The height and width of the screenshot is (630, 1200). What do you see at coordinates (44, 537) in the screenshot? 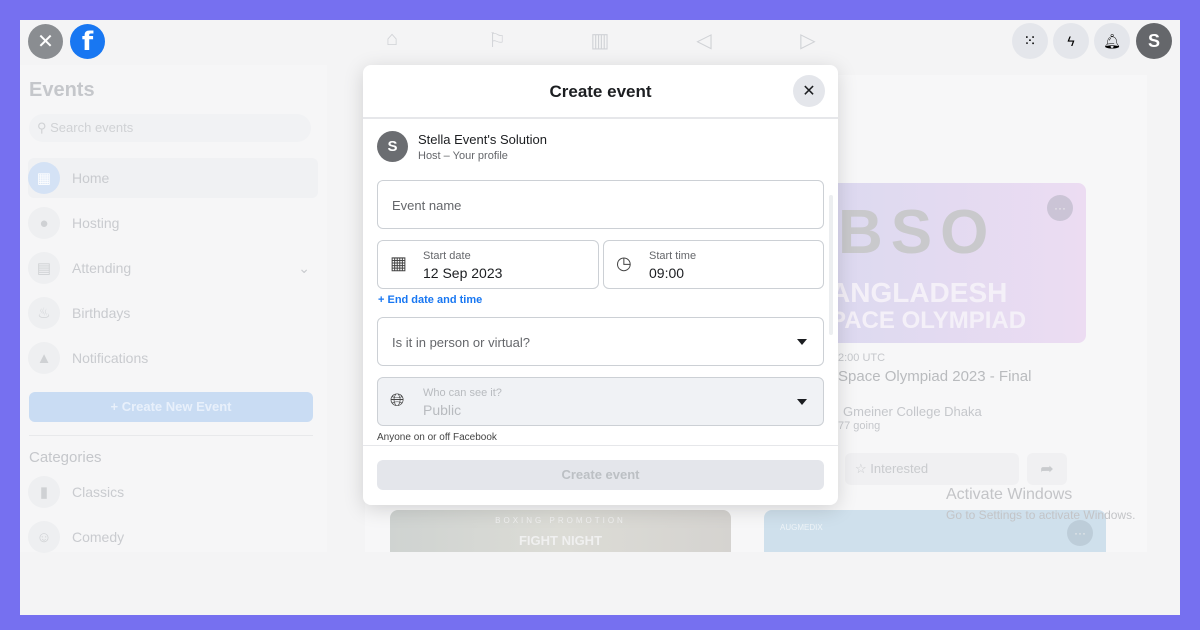
I see `laugh-icon: ☺` at bounding box center [44, 537].